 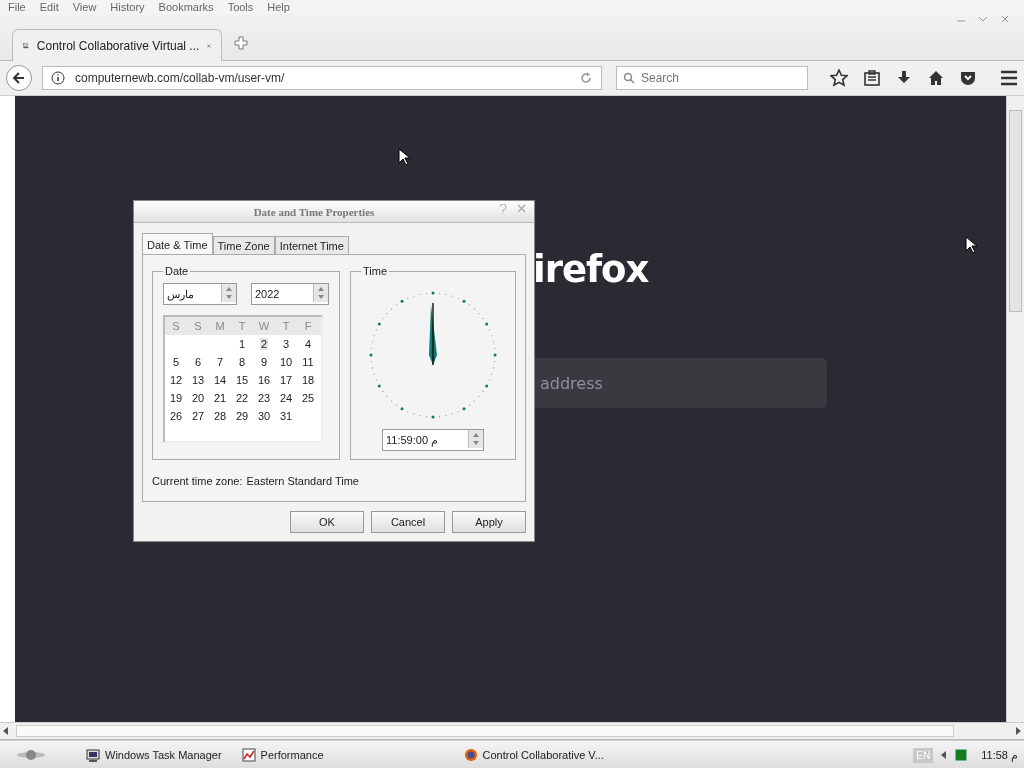 What do you see at coordinates (264, 380) in the screenshot?
I see `calendar-day: 16` at bounding box center [264, 380].